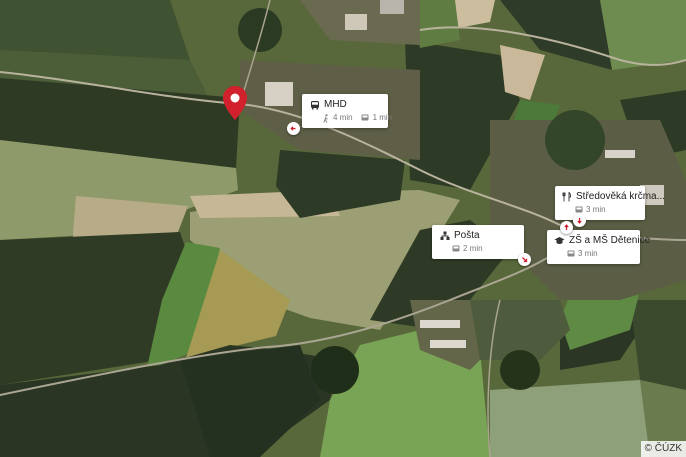 This screenshot has width=686, height=457. I want to click on poi-label-posta: Pošta 2 min, so click(478, 242).